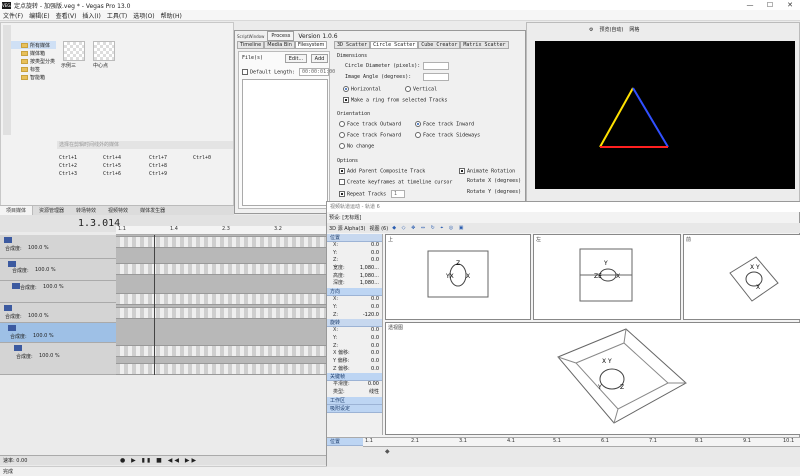 The height and width of the screenshot is (476, 800). I want to click on shortcut-label: Ctrl+6, so click(112, 174).